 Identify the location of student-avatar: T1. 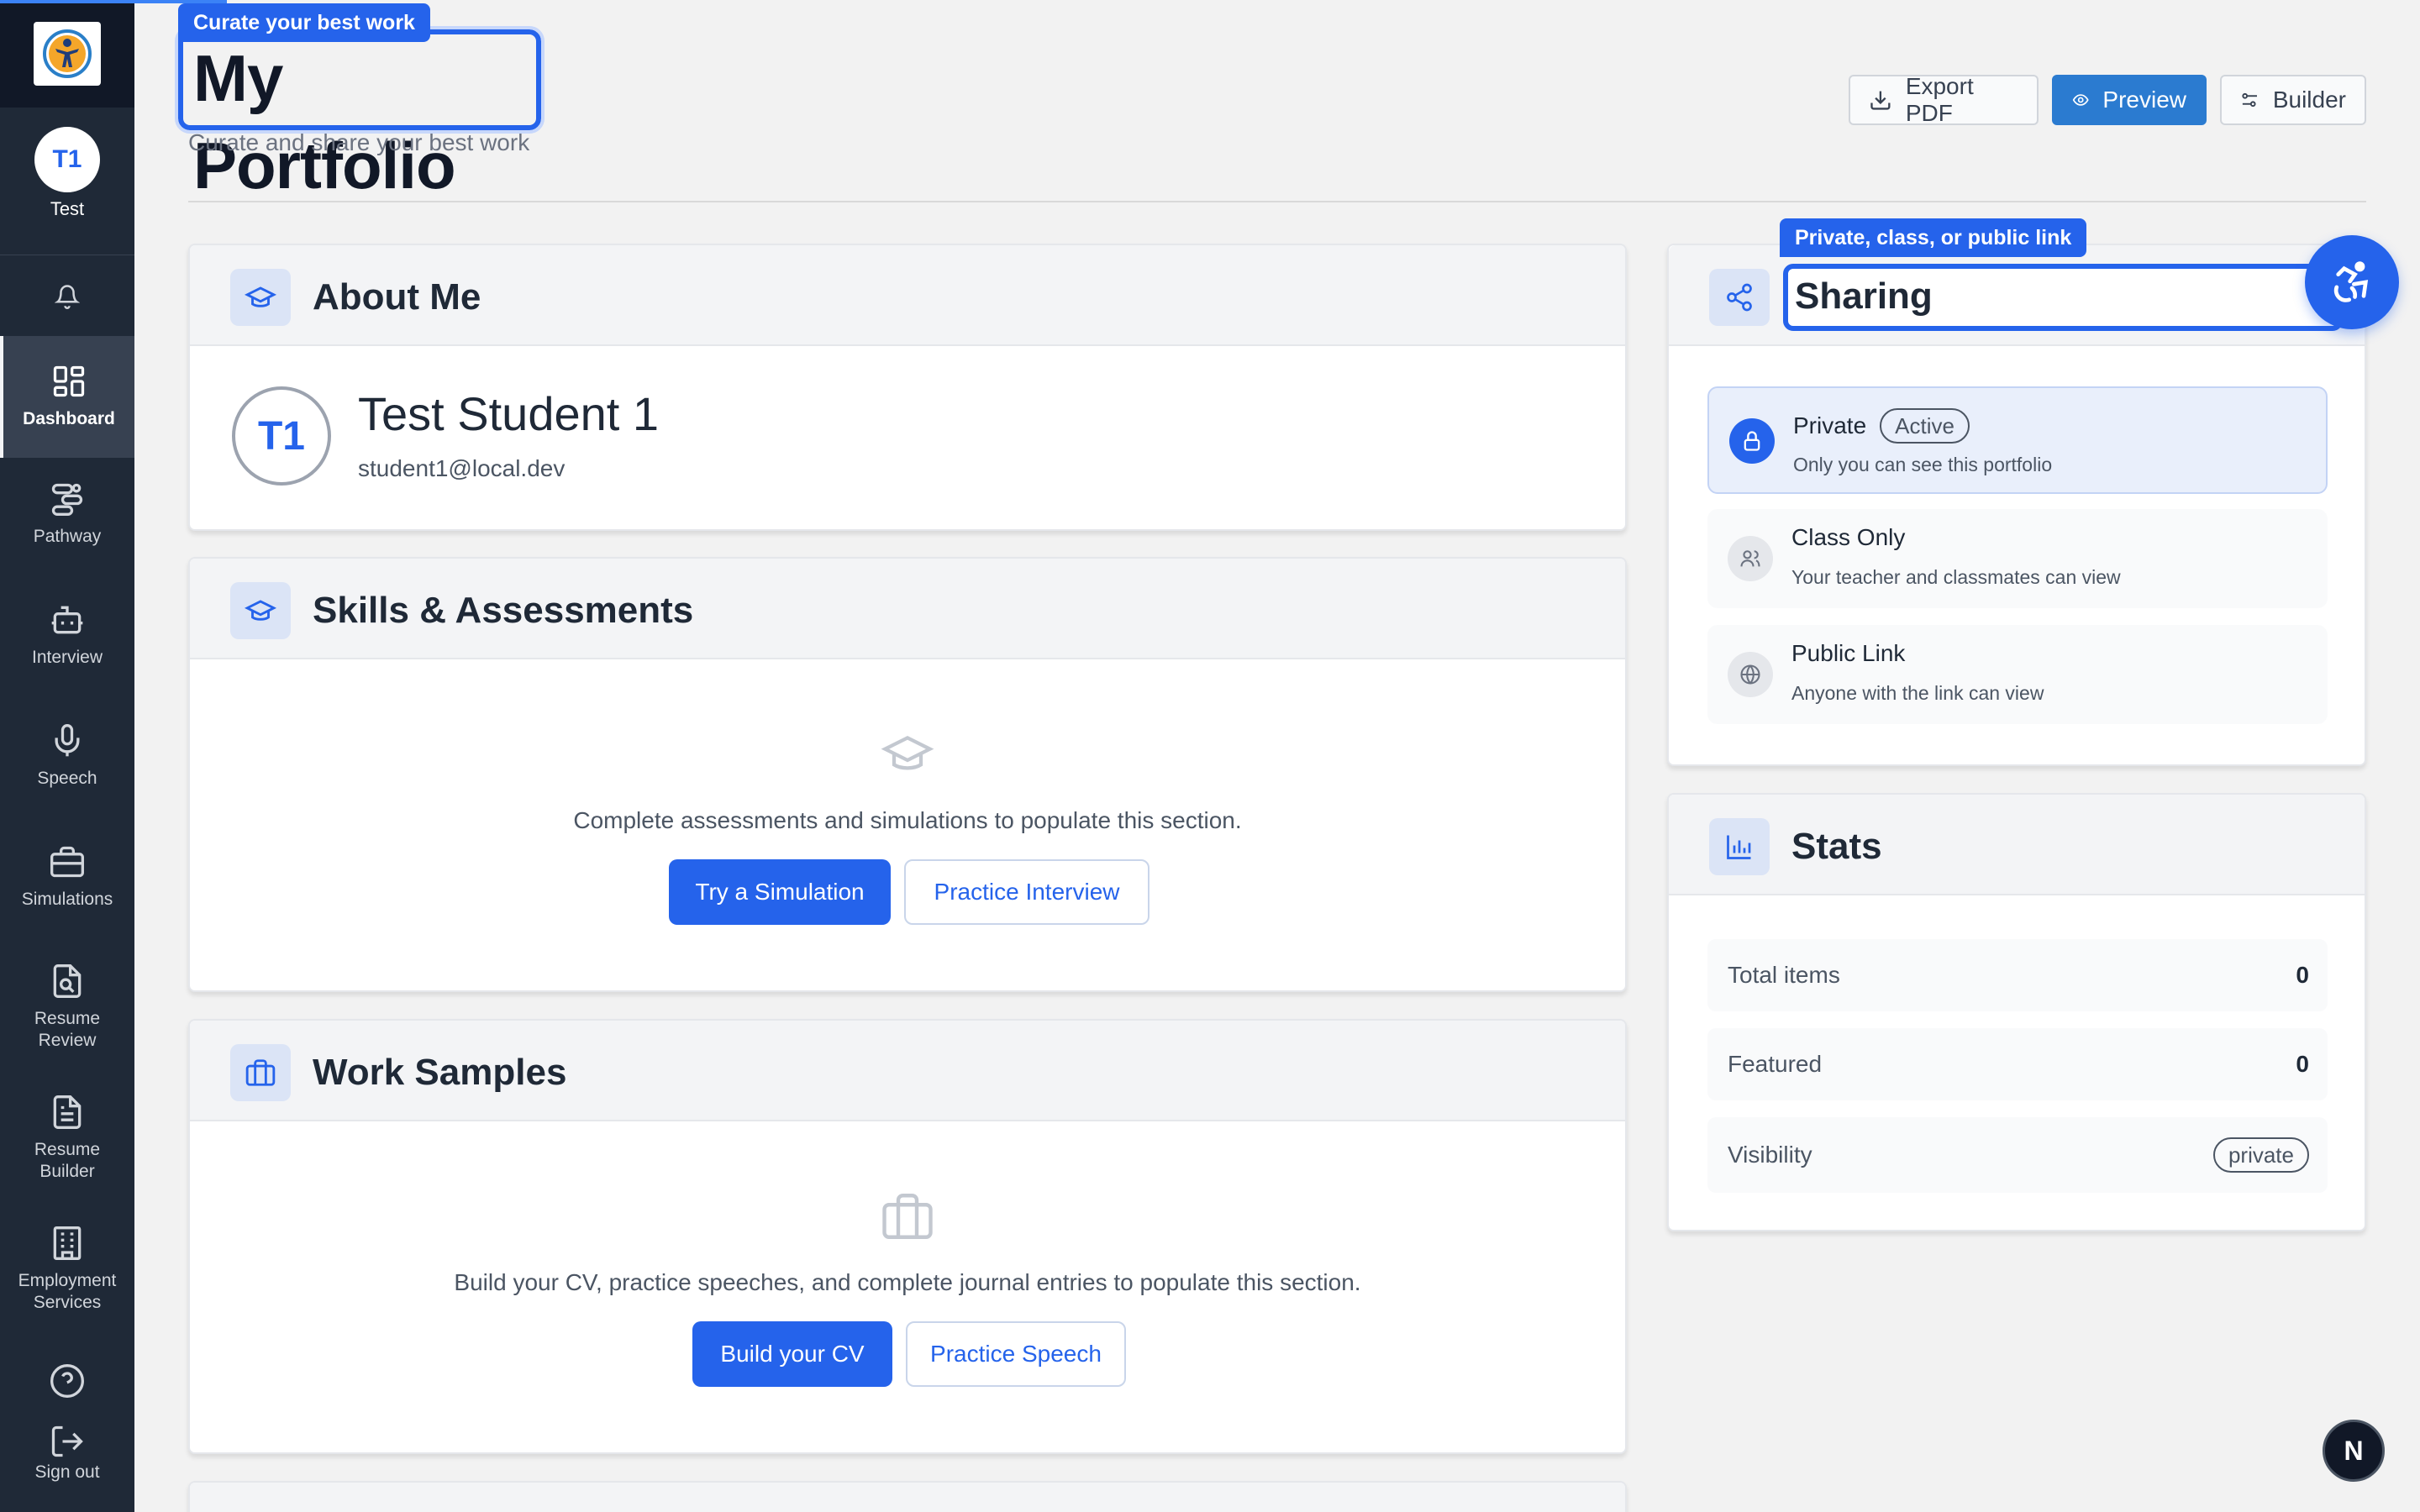
(281, 436).